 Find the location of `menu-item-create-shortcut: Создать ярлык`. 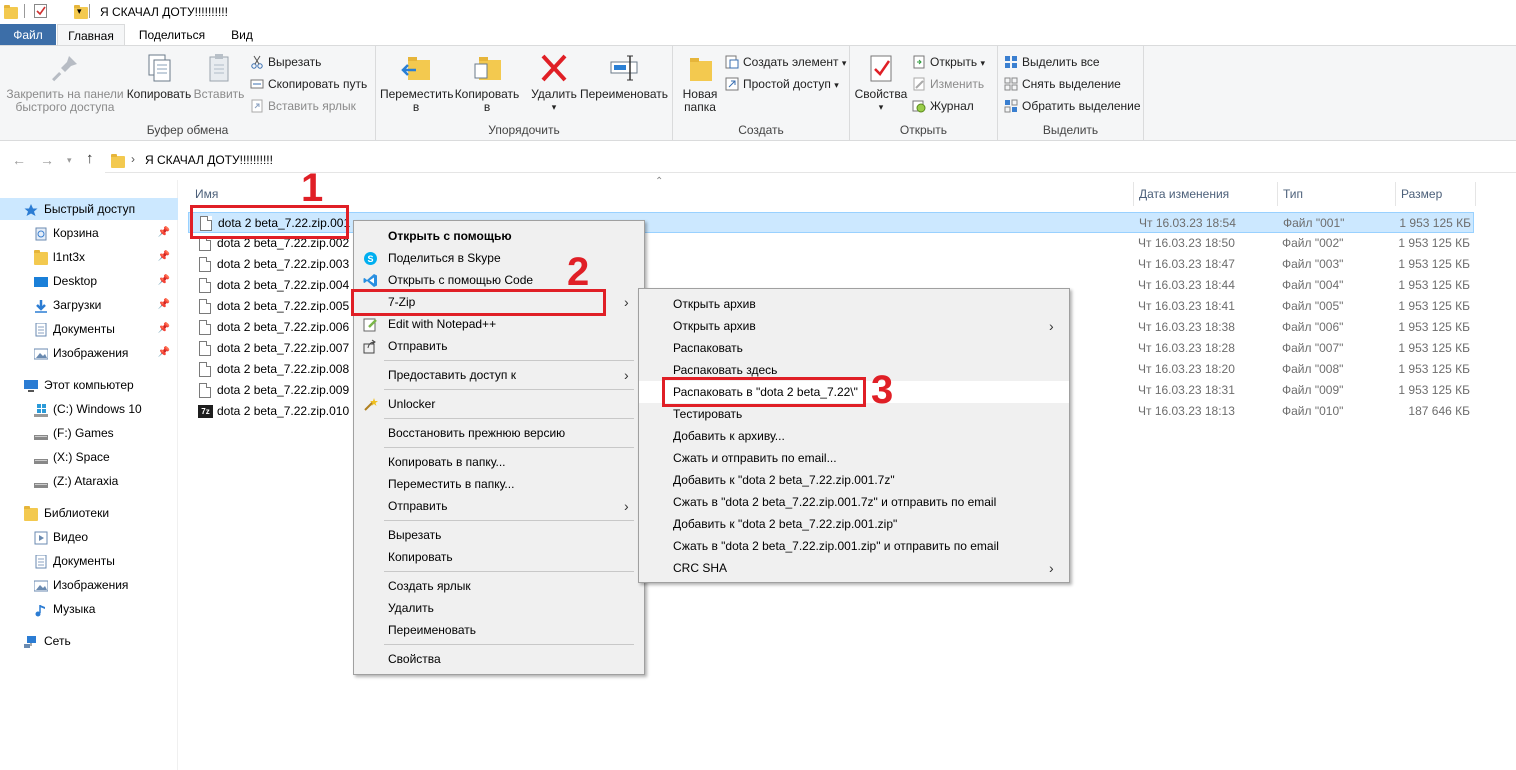

menu-item-create-shortcut: Создать ярлык is located at coordinates (499, 586).